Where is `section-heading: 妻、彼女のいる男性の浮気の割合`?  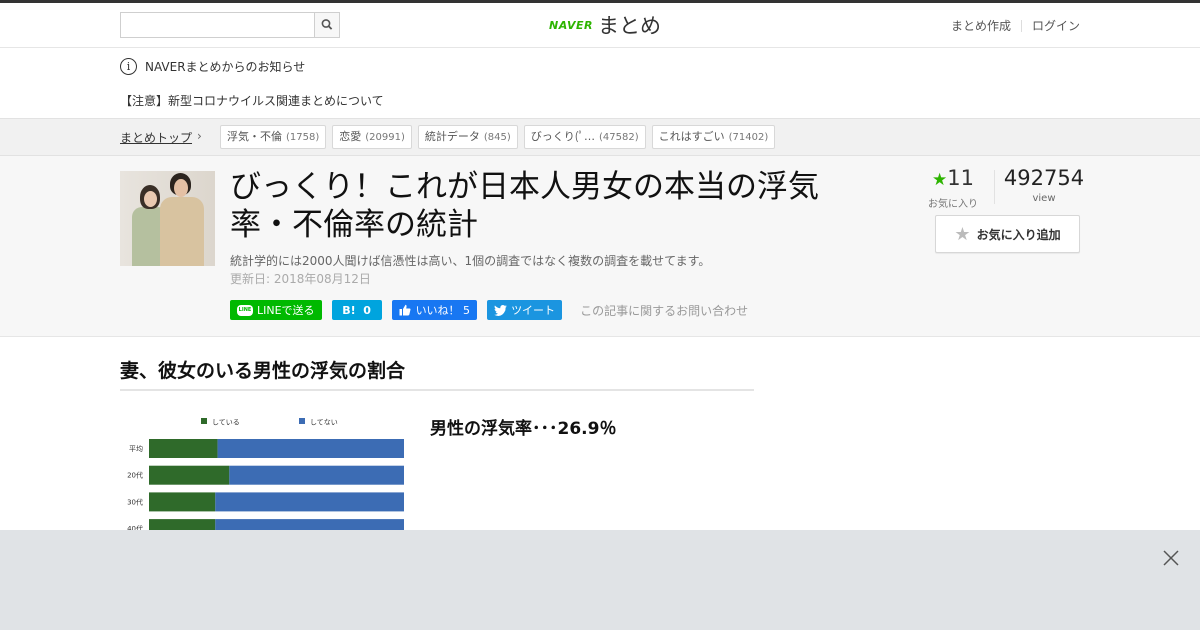 section-heading: 妻、彼女のいる男性の浮気の割合 is located at coordinates (437, 373).